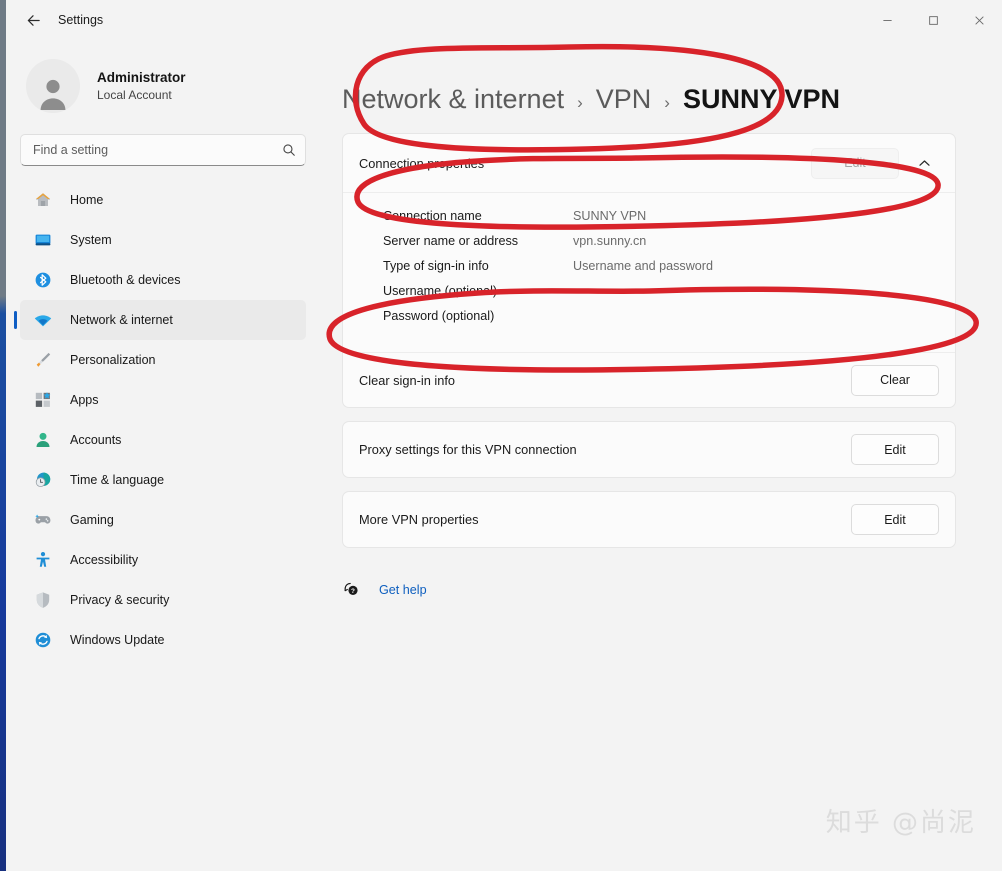 The width and height of the screenshot is (1002, 871). What do you see at coordinates (43, 600) in the screenshot?
I see `shield-icon` at bounding box center [43, 600].